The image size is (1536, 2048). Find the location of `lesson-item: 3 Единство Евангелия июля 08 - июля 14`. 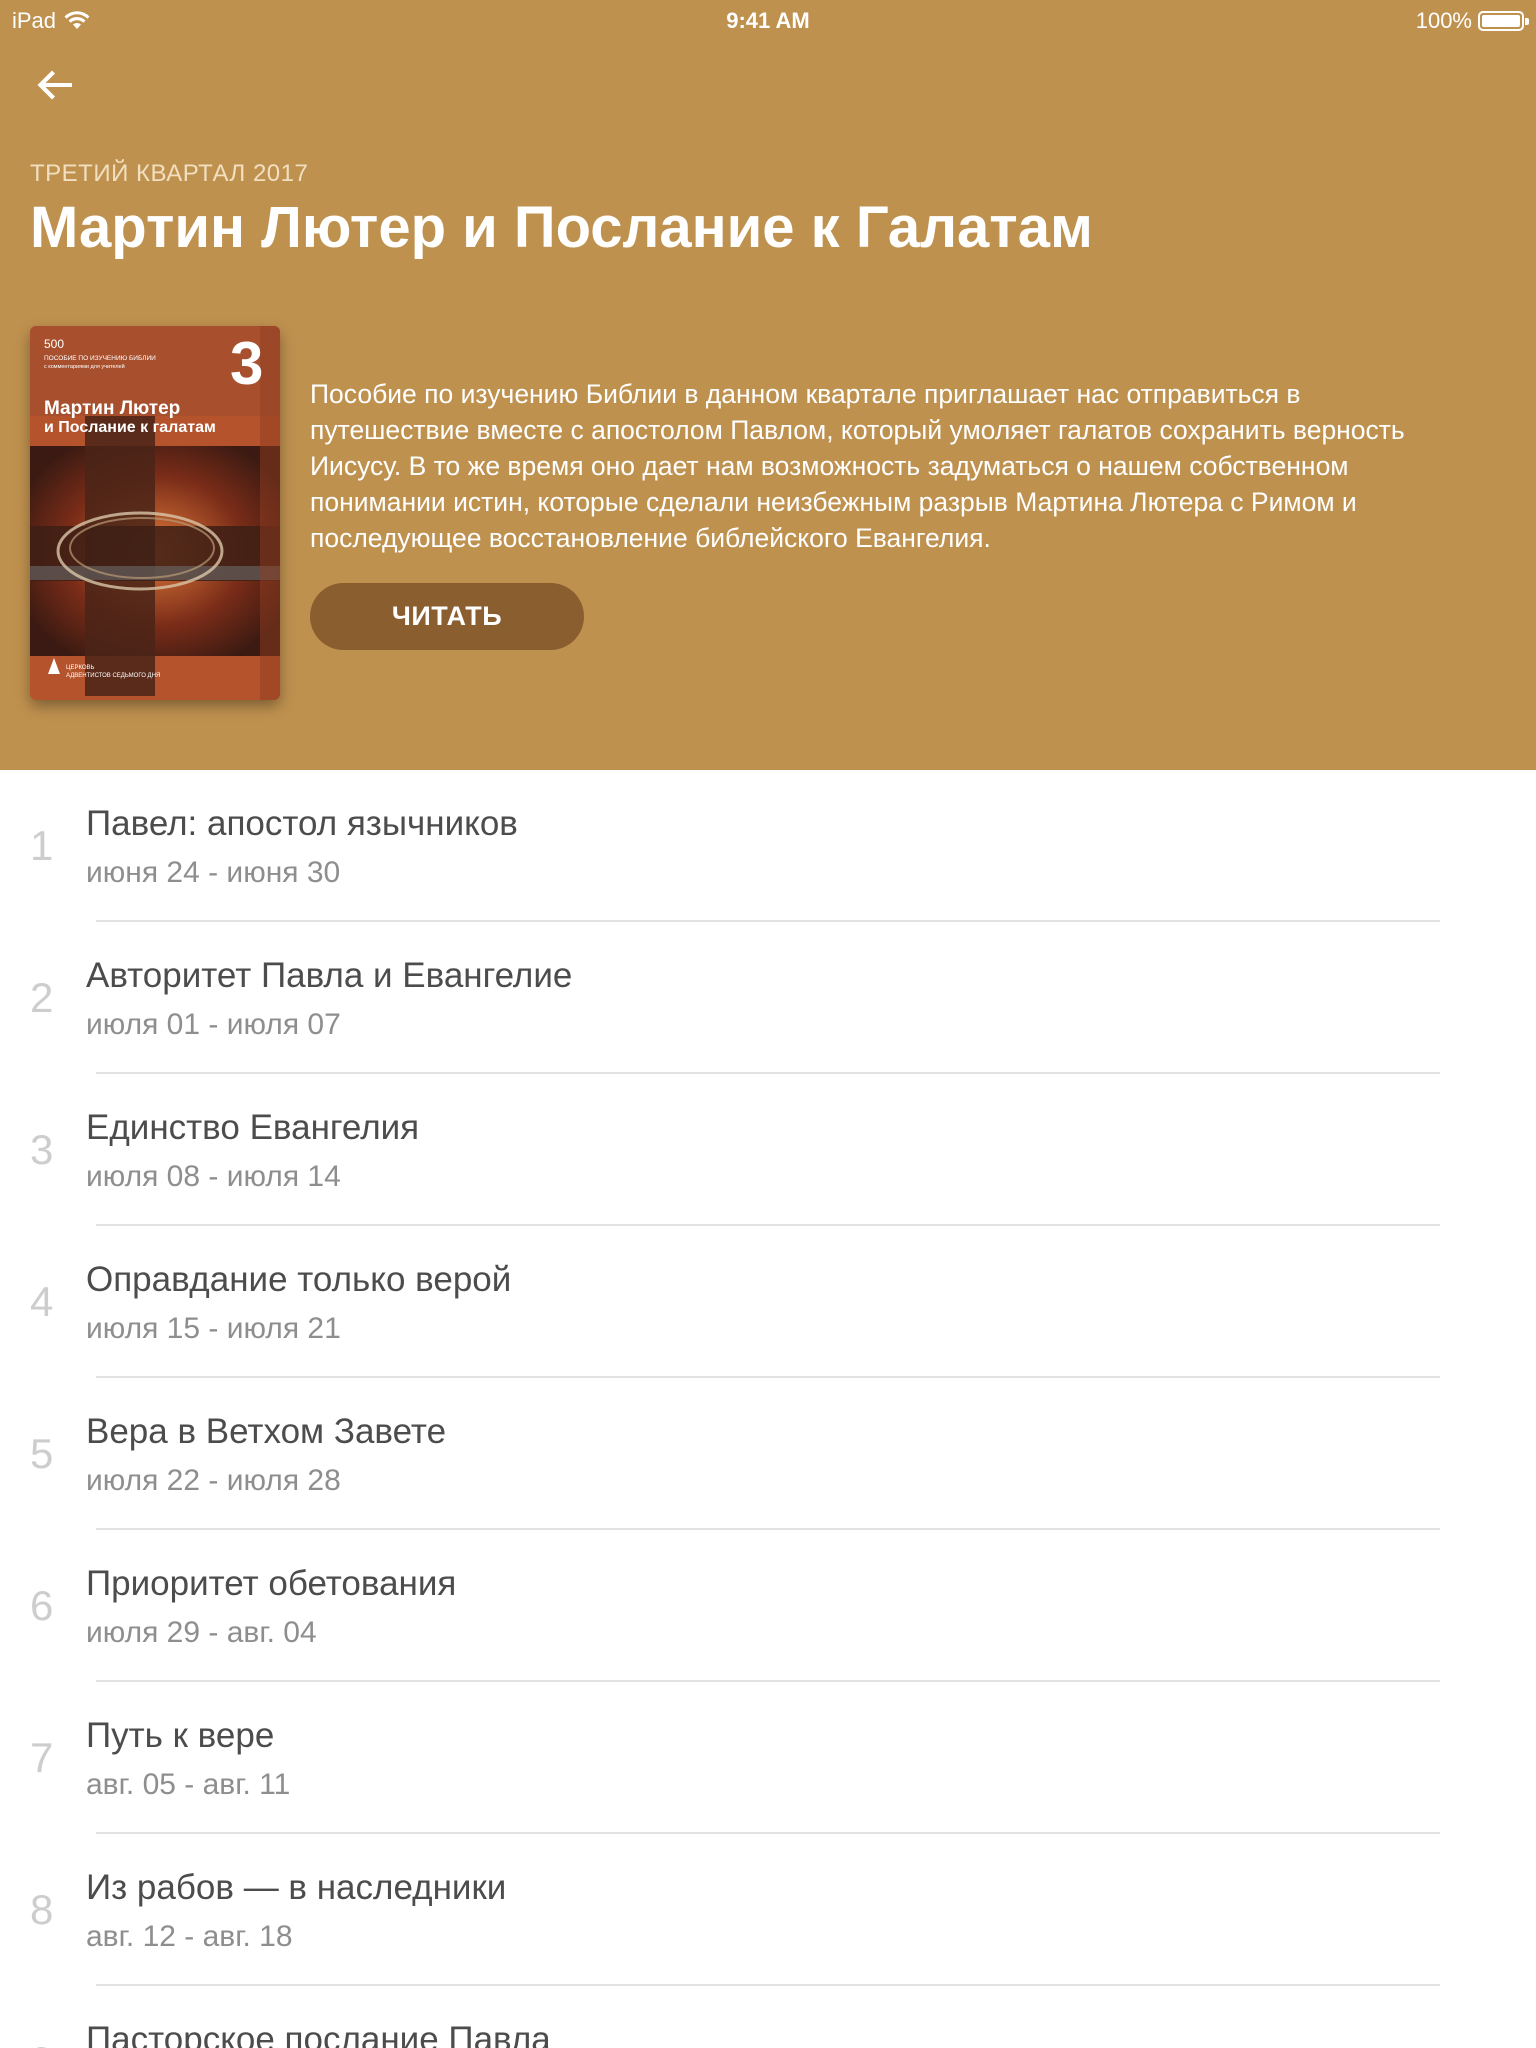

lesson-item: 3 Единство Евангелия июля 08 - июля 14 is located at coordinates (768, 1150).